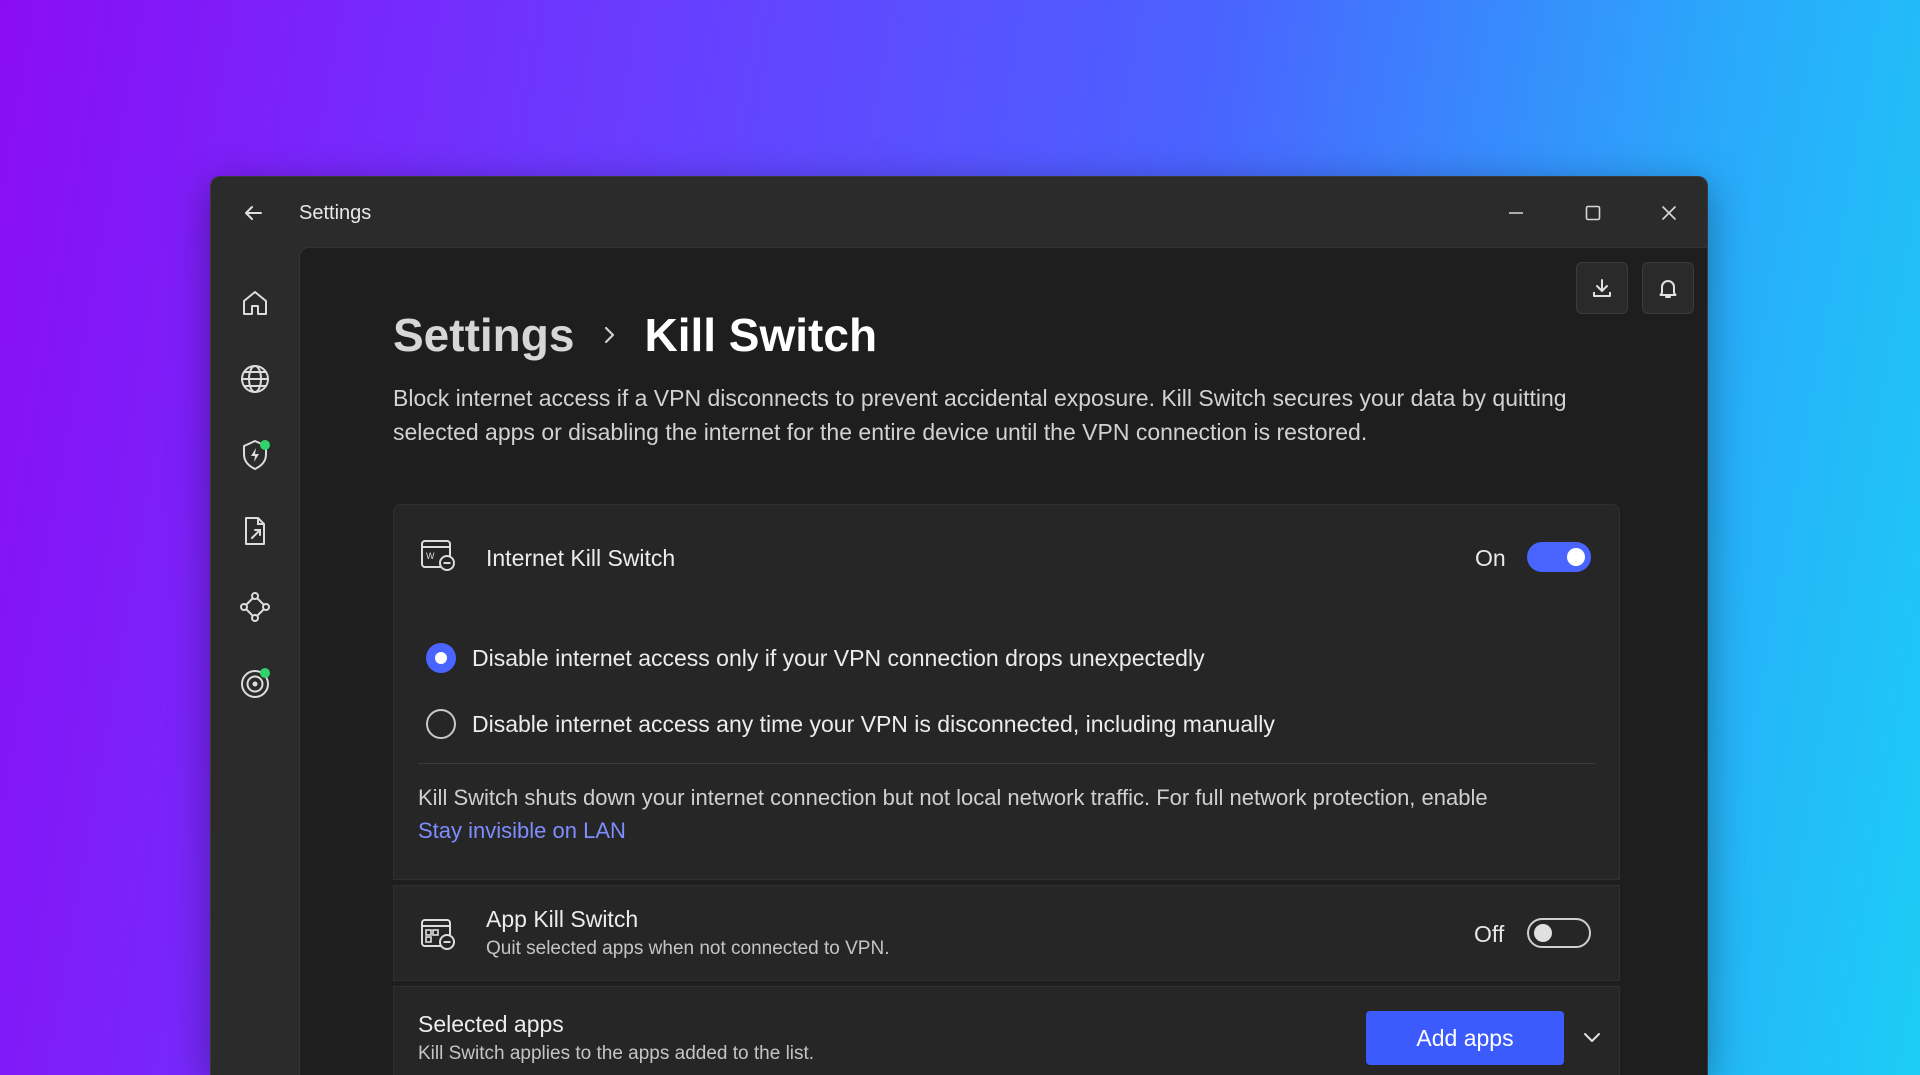  Describe the element at coordinates (581, 558) in the screenshot. I see `internet-kill-switch-title: Internet Kill Switch` at that location.